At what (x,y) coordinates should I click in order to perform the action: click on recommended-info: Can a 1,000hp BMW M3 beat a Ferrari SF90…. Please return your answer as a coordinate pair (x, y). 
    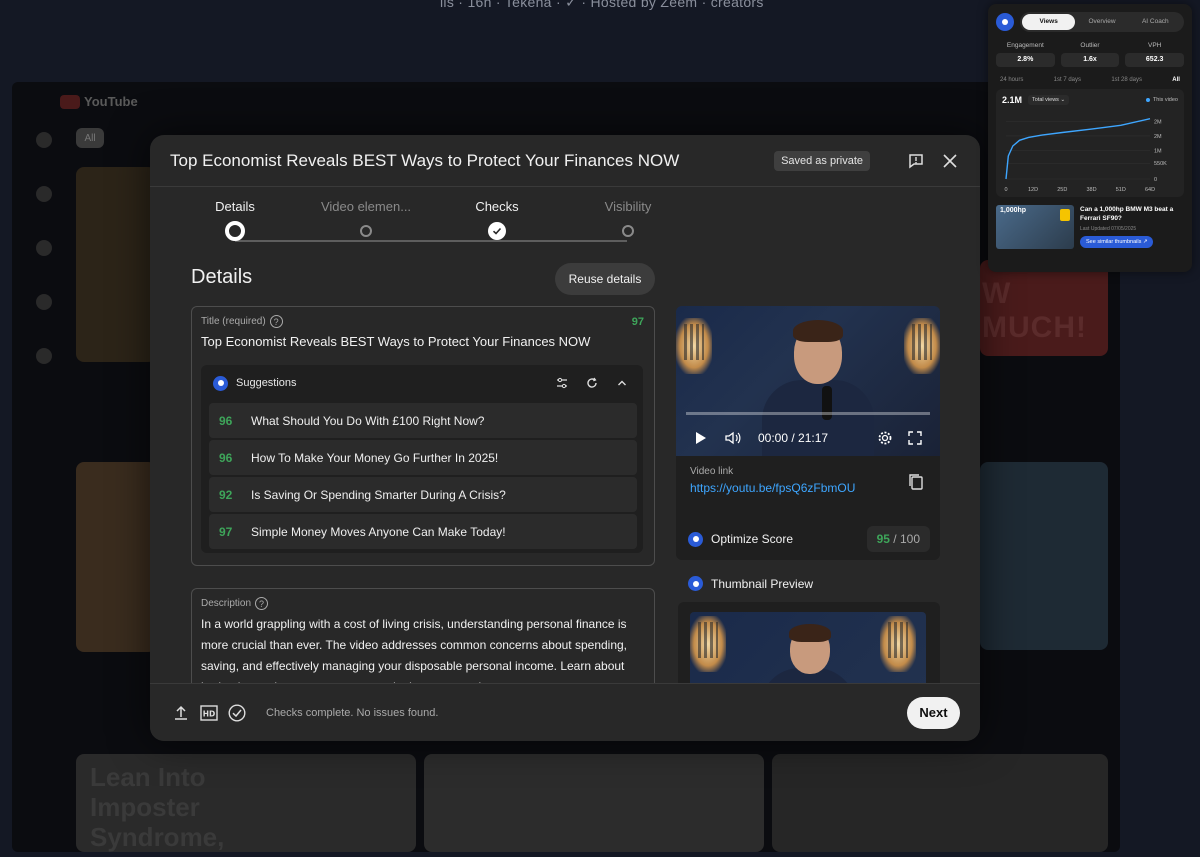
    Looking at the image, I should click on (1132, 227).